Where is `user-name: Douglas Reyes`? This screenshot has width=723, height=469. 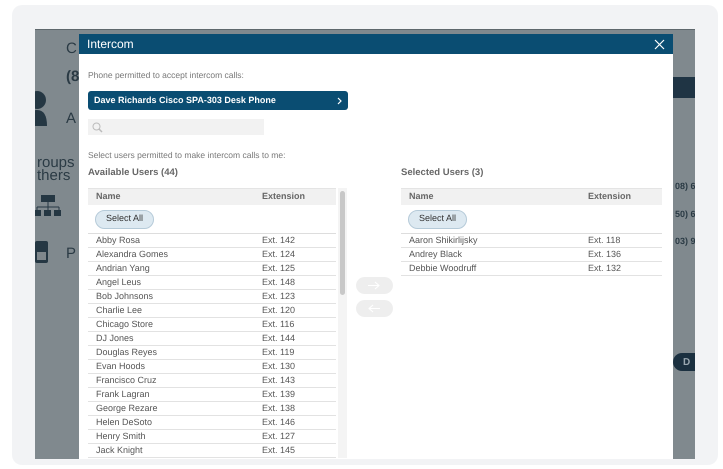
user-name: Douglas Reyes is located at coordinates (127, 352).